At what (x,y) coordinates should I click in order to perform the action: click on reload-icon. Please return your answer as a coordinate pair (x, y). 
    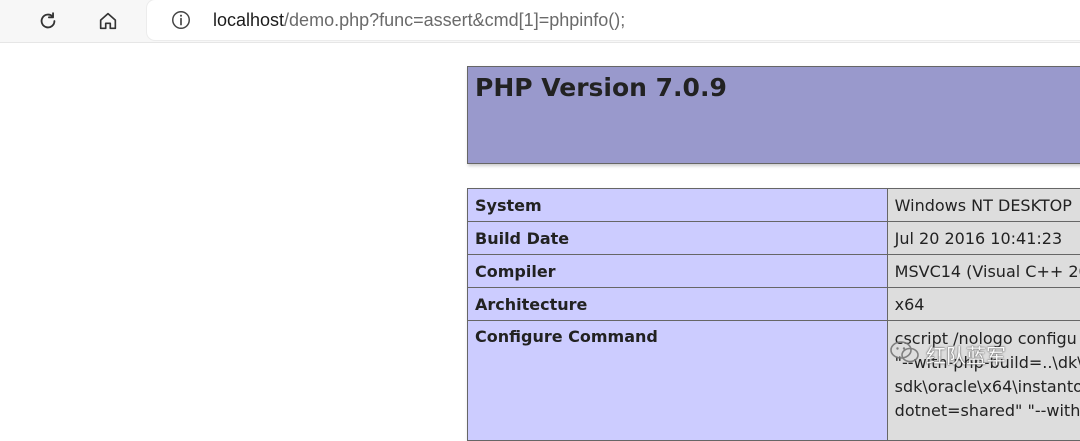
    Looking at the image, I should click on (48, 21).